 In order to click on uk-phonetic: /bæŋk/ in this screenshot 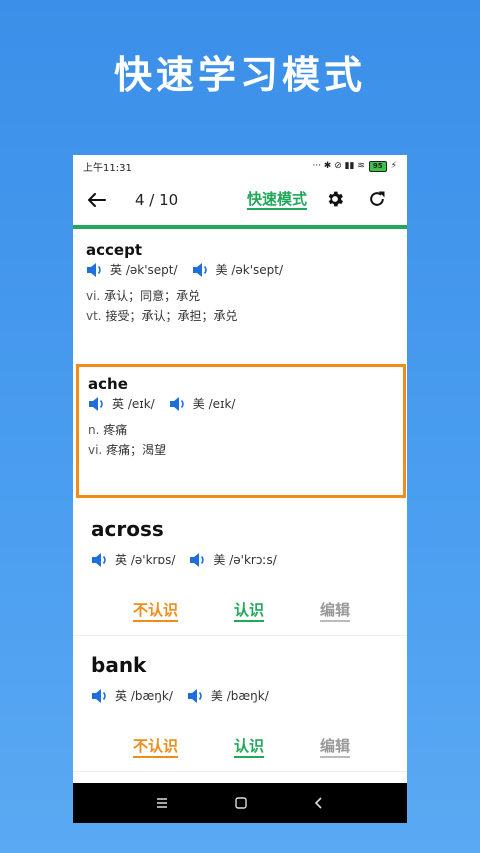, I will do `click(151, 695)`.